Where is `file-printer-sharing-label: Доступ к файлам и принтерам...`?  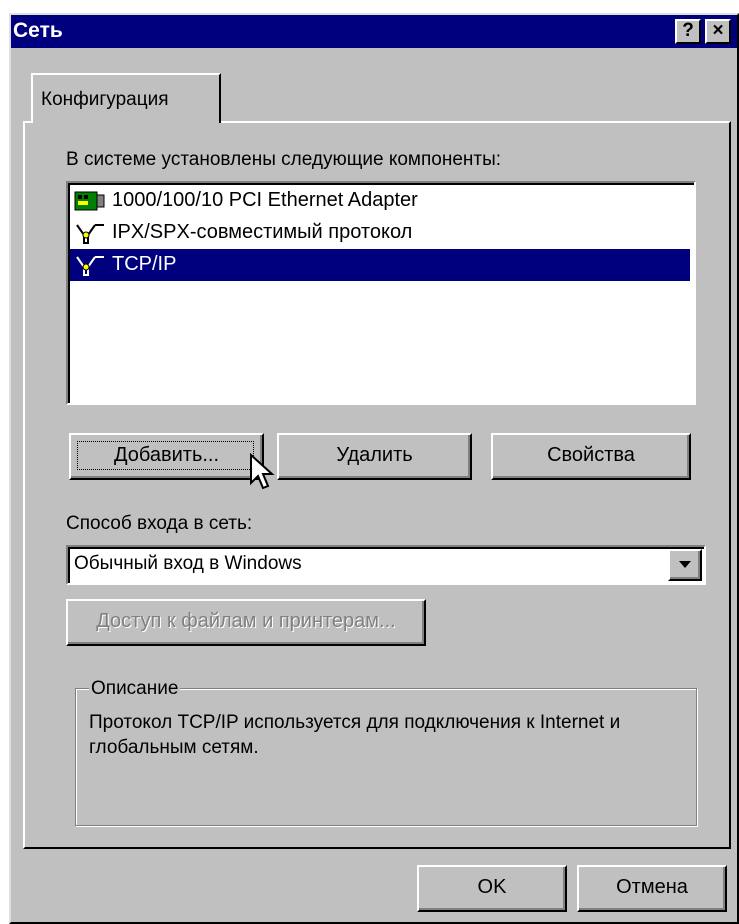 file-printer-sharing-label: Доступ к файлам и принтерам... is located at coordinates (246, 621).